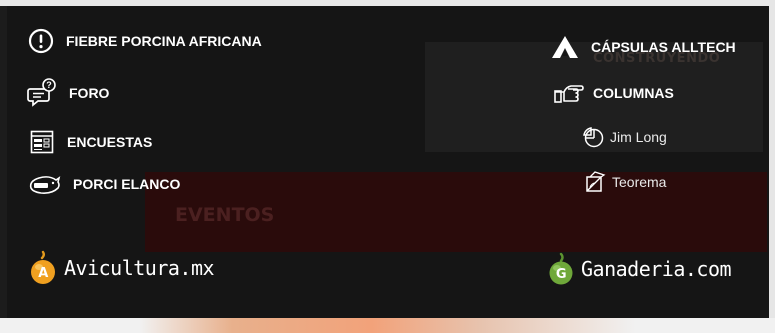  I want to click on menu-item-porci-elanco: PORCI ELANCO, so click(103, 184).